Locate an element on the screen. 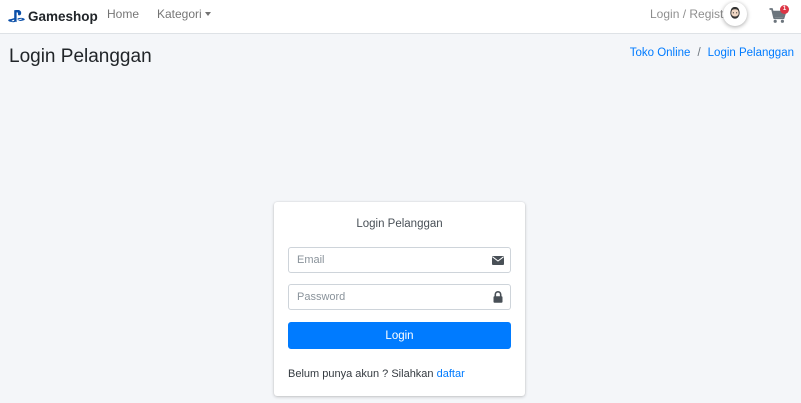  login-register-link: Login / Register is located at coordinates (692, 14).